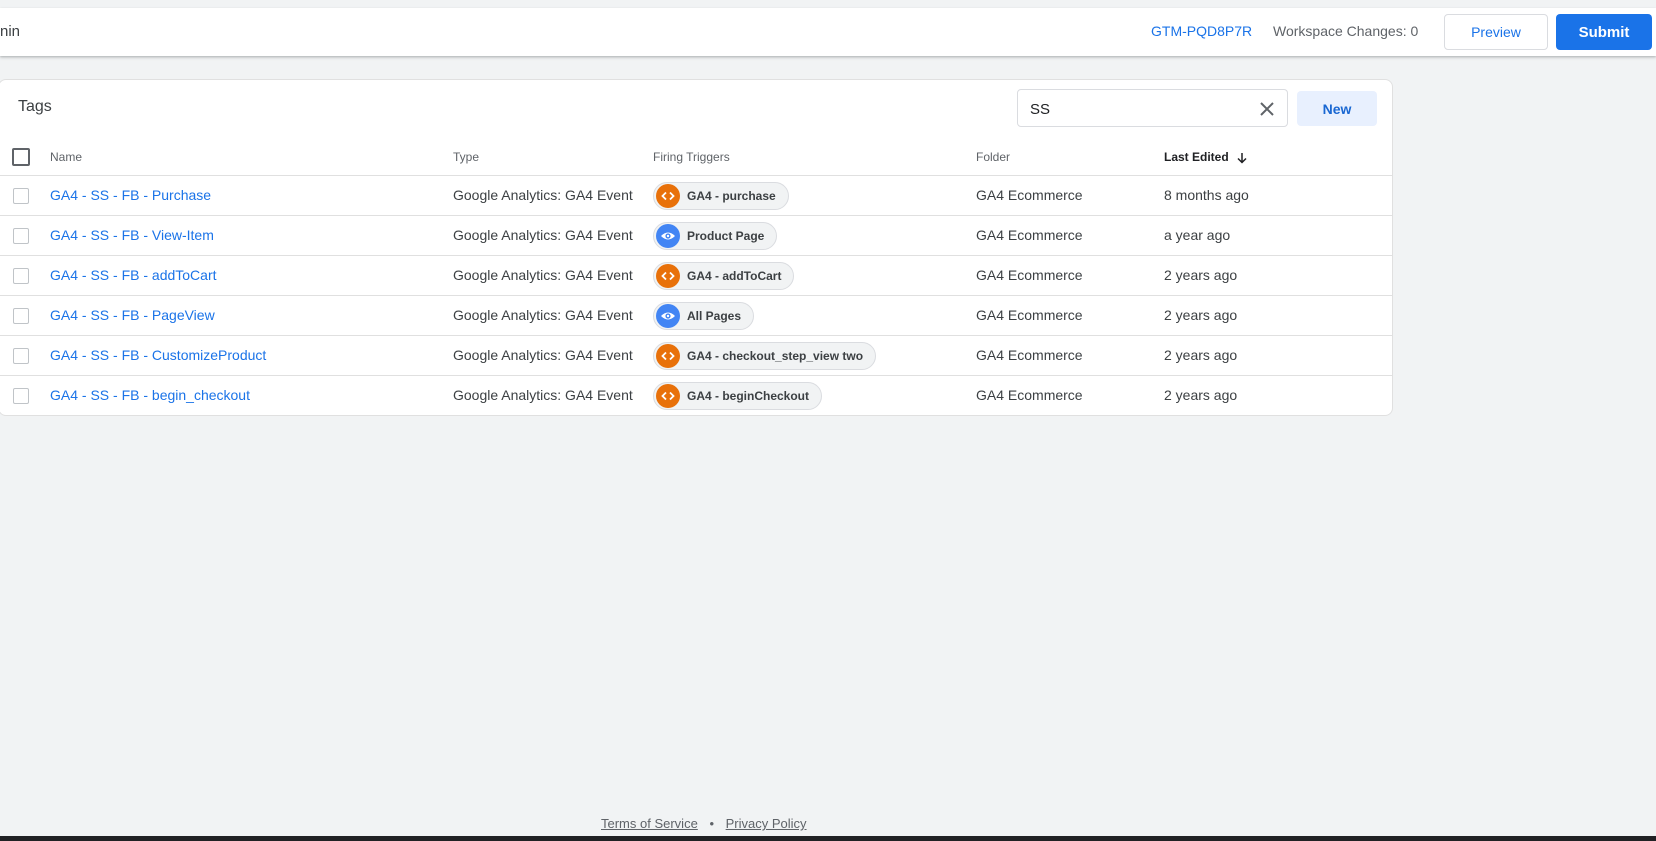  Describe the element at coordinates (1267, 109) in the screenshot. I see `close-icon` at that location.